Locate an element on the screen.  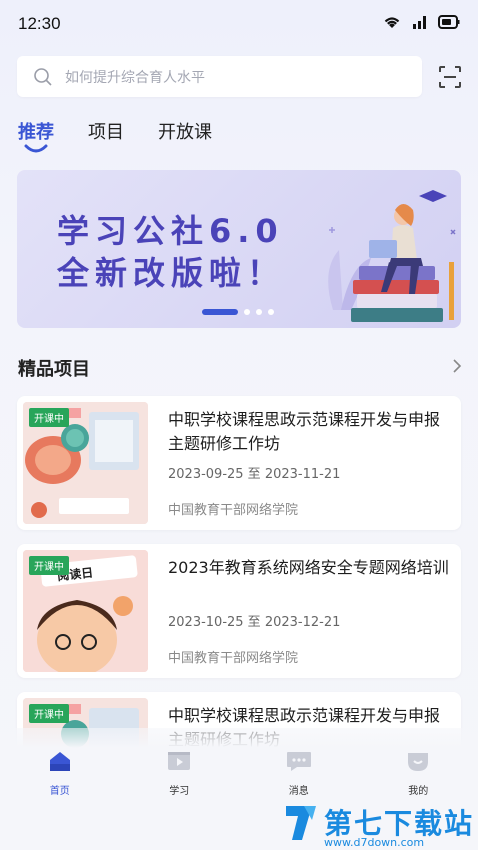
tab-open-courses: 开放课 is located at coordinates (185, 131).